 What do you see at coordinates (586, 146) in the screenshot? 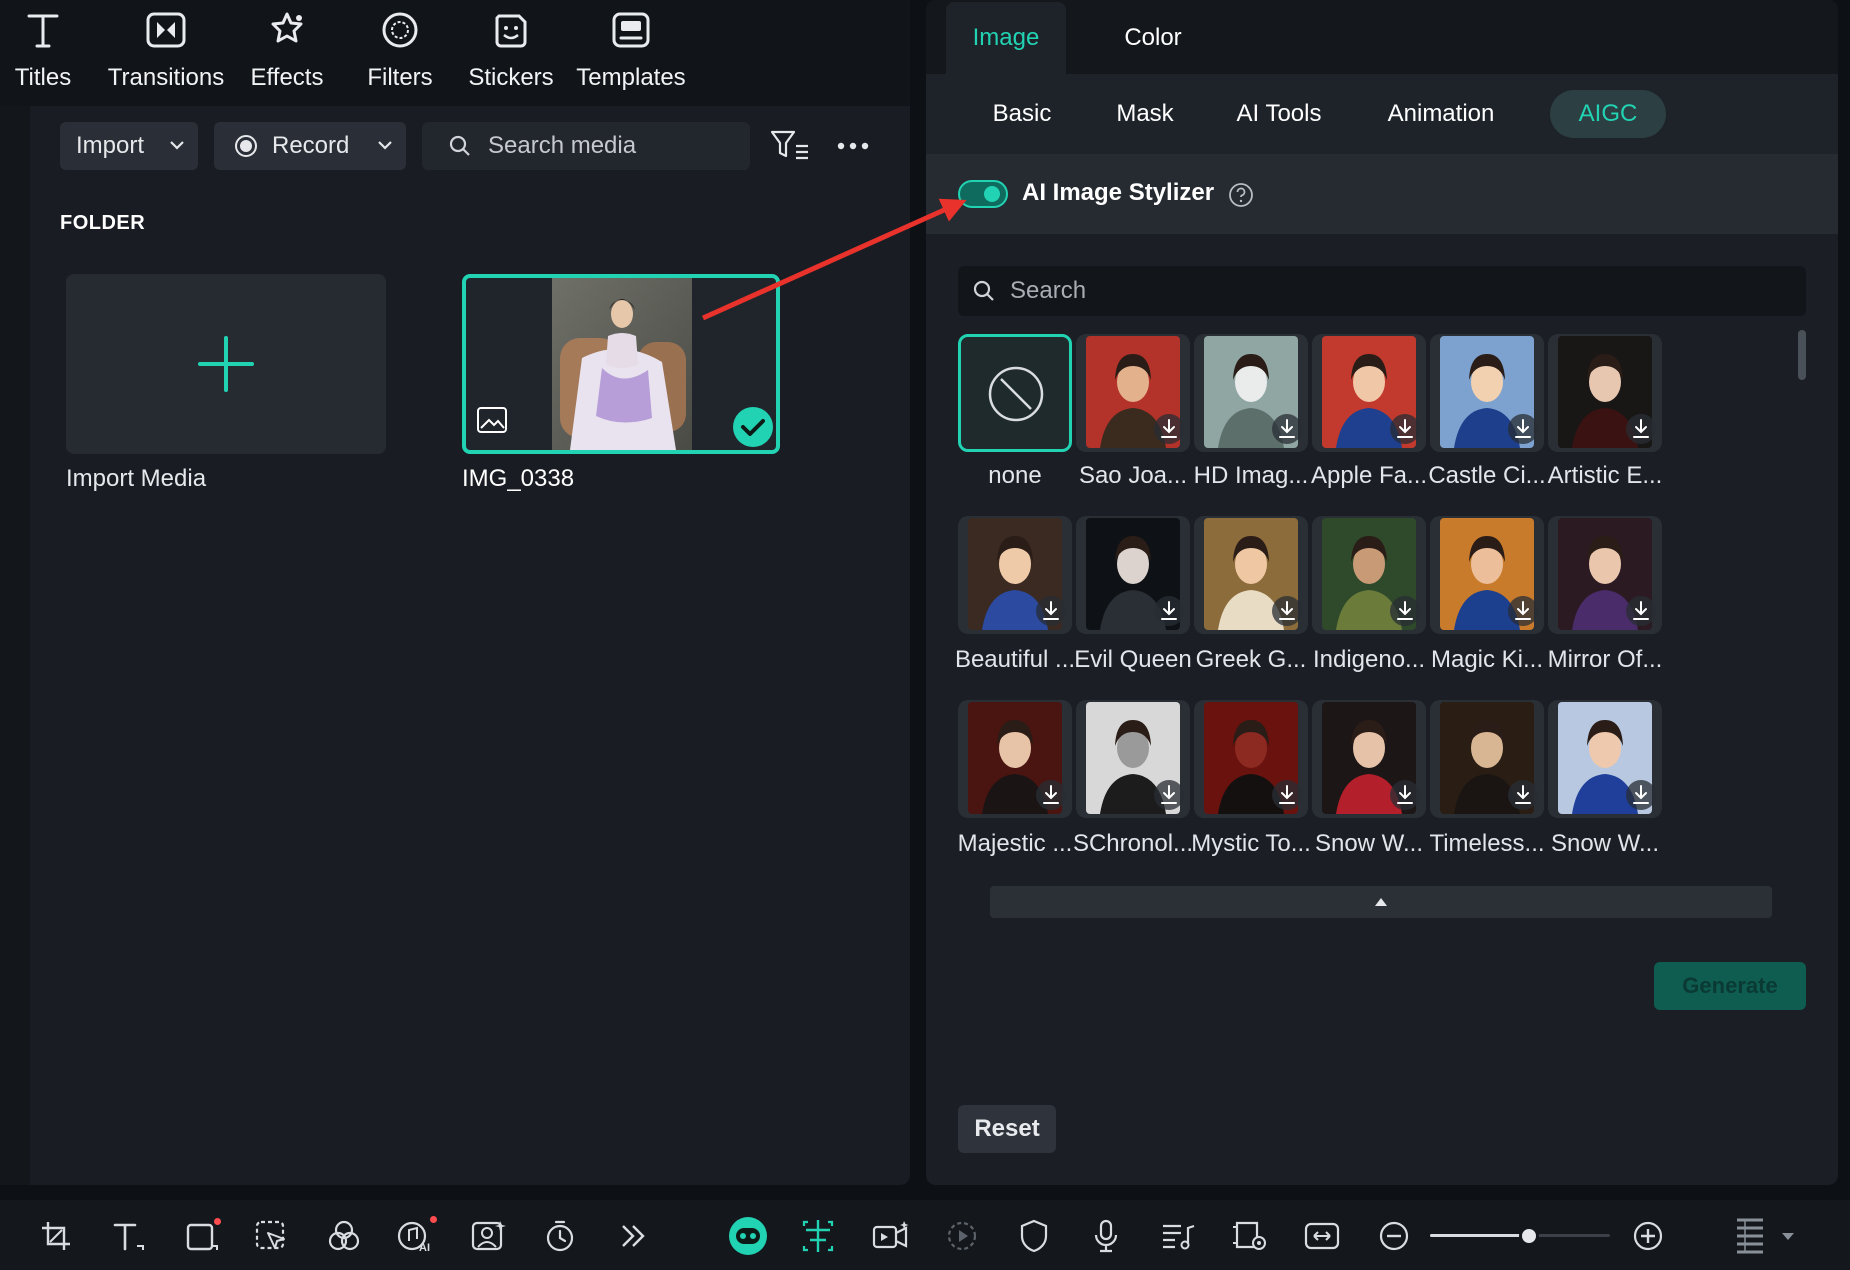
I see `search-media-input: Search media` at bounding box center [586, 146].